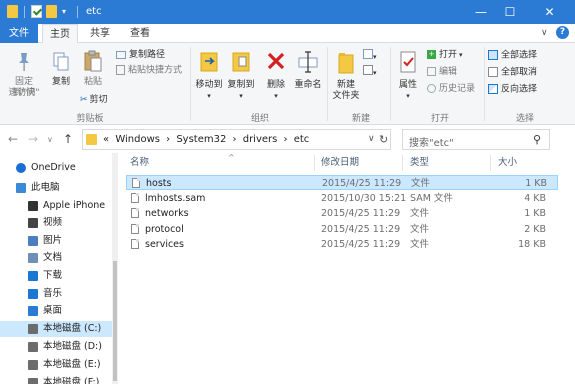 This screenshot has width=575, height=384. I want to click on nav-item-label: 本地磁盘 (F:), so click(71, 380).